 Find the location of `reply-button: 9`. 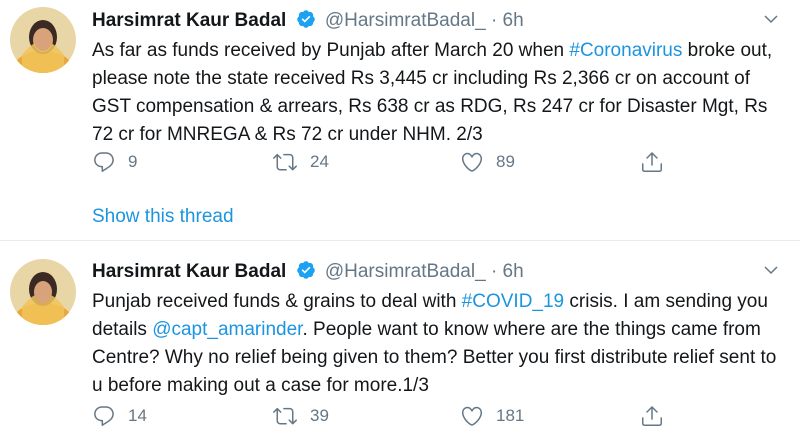

reply-button: 9 is located at coordinates (114, 162).